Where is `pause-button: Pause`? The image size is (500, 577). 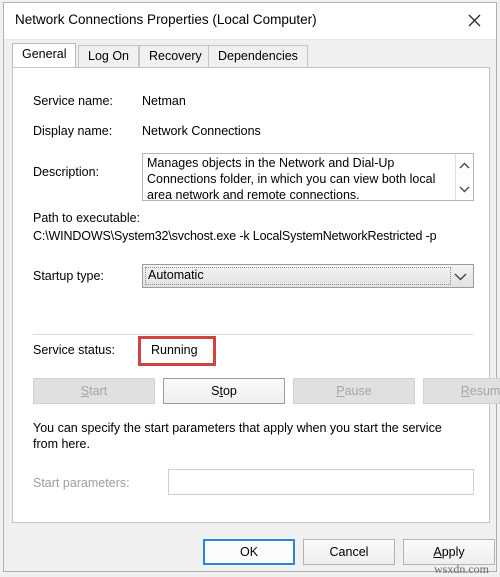
pause-button: Pause is located at coordinates (354, 391).